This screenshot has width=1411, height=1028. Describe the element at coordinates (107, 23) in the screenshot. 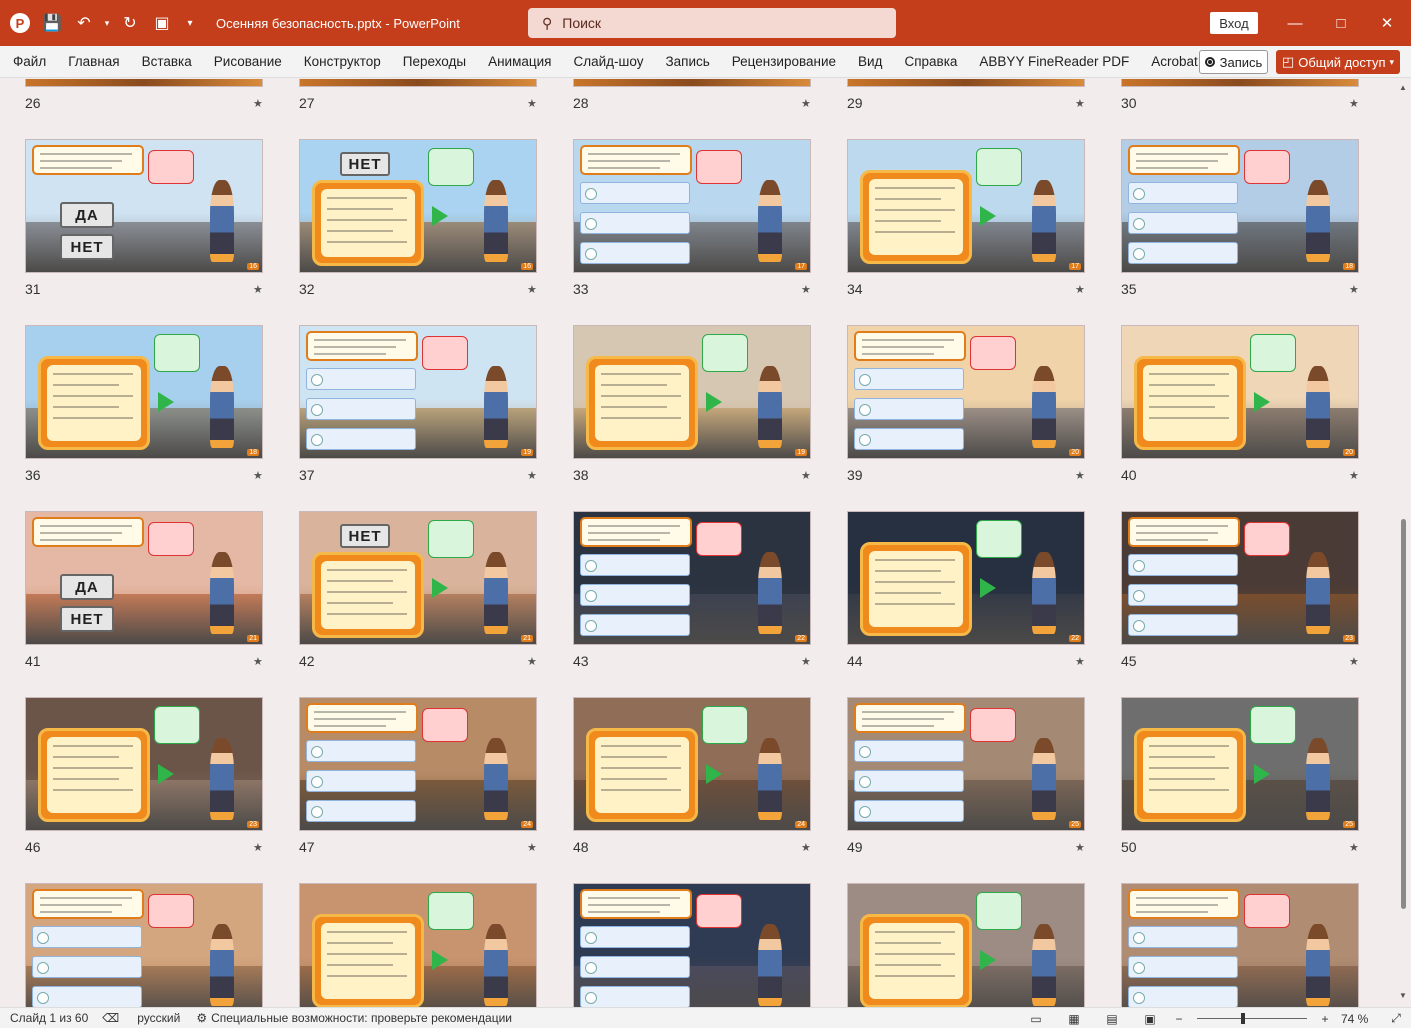

I see `undo-dropdown-icon: ▾` at that location.